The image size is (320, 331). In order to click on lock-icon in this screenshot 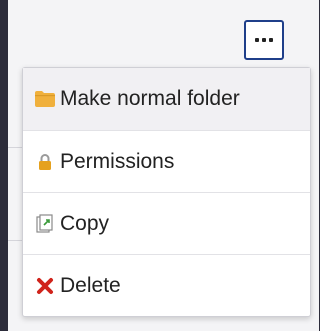, I will do `click(45, 162)`.